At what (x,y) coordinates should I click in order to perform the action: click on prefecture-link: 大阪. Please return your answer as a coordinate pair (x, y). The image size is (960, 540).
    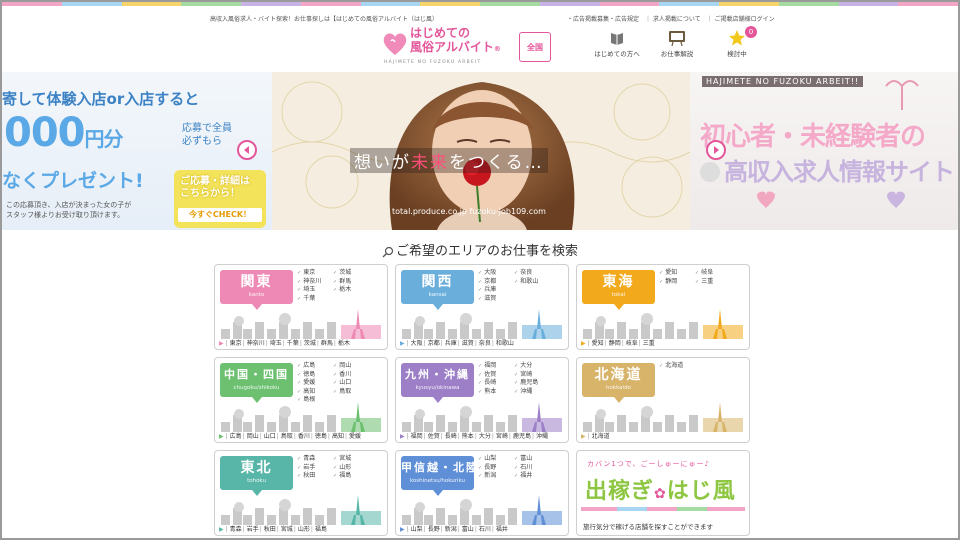
    Looking at the image, I should click on (415, 343).